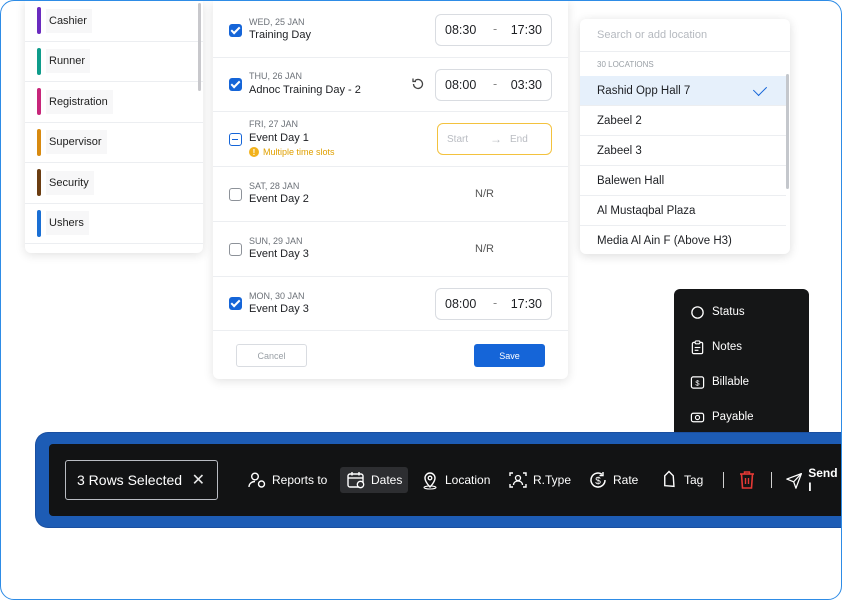 This screenshot has width=842, height=600. I want to click on selection-count: 3 Rows Selected, so click(130, 480).